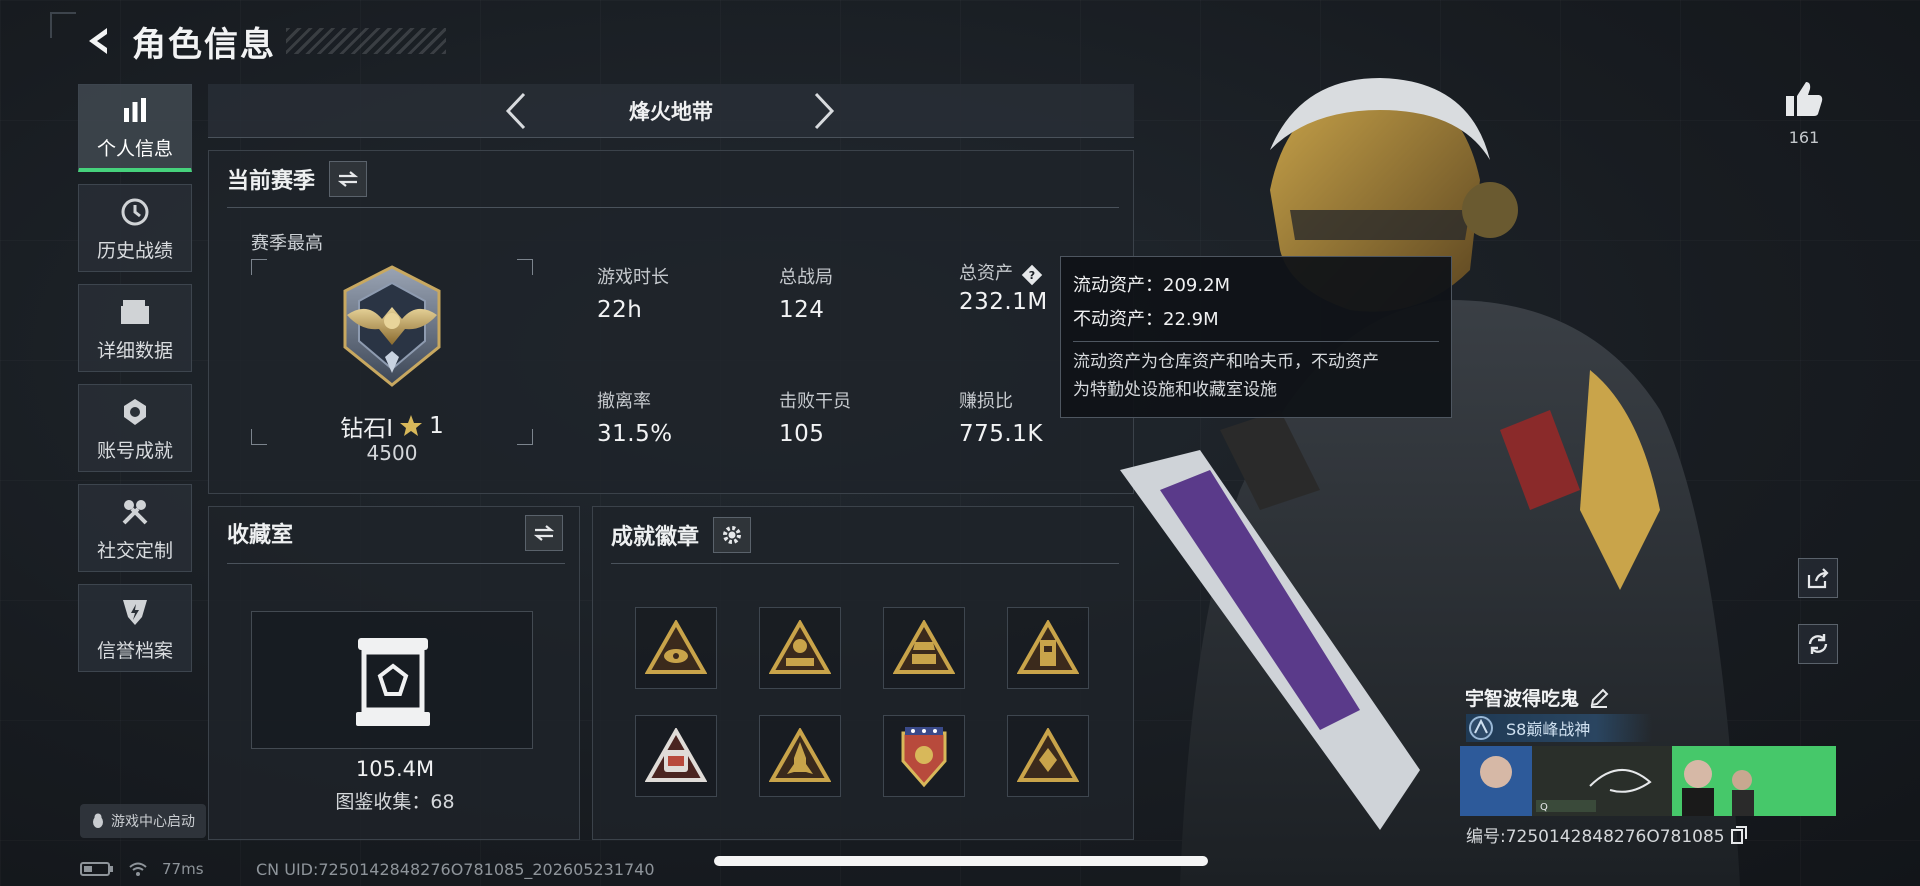 Image resolution: width=1920 pixels, height=886 pixels. What do you see at coordinates (1595, 837) in the screenshot?
I see `player-uid: 编号:7250142848276O781085` at bounding box center [1595, 837].